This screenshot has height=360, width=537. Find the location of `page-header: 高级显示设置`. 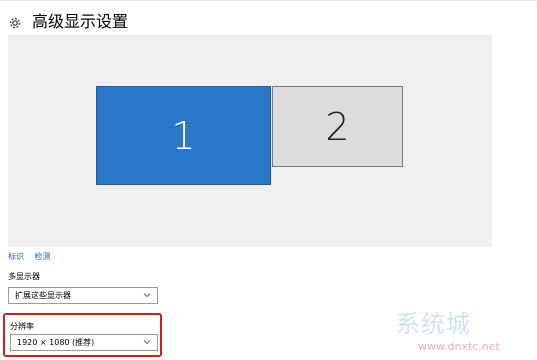

page-header: 高级显示设置 is located at coordinates (68, 22).